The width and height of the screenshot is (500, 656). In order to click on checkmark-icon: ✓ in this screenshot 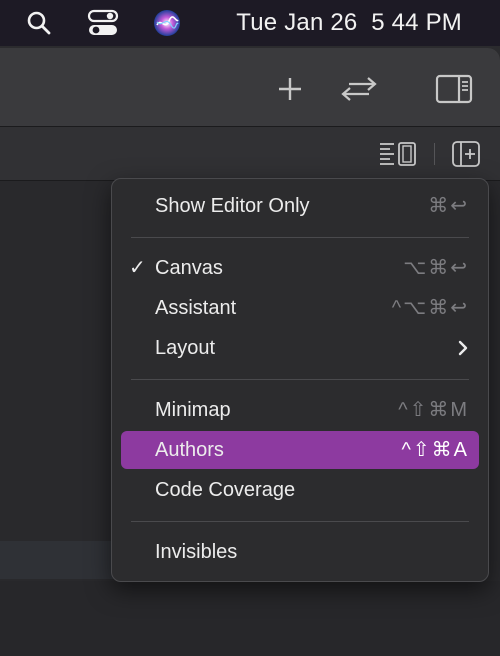, I will do `click(137, 268)`.